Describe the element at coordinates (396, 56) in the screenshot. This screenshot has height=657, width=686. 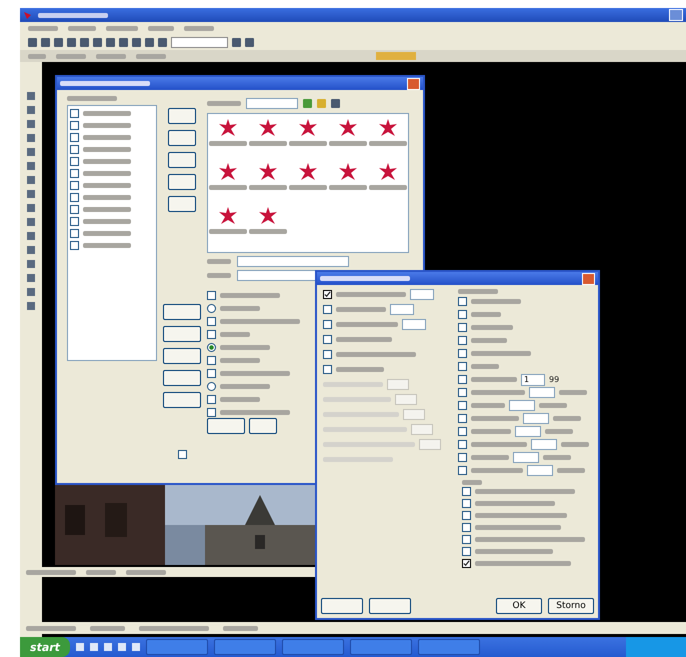
I see `color-swatch-strip` at that location.